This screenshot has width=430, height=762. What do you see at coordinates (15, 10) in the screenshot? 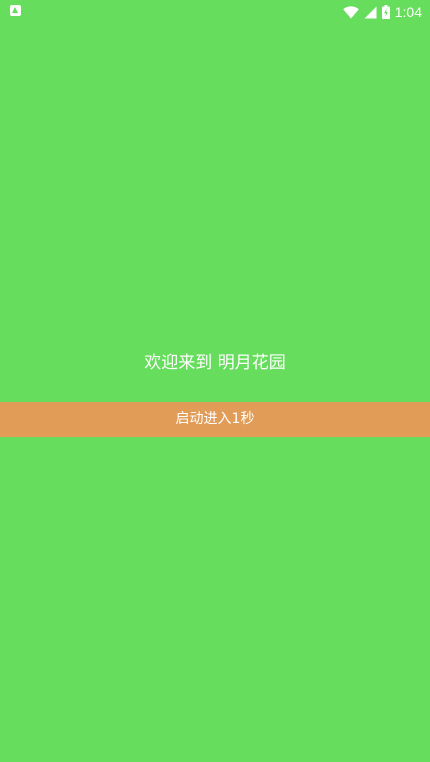
I see `notification-a-icon` at bounding box center [15, 10].